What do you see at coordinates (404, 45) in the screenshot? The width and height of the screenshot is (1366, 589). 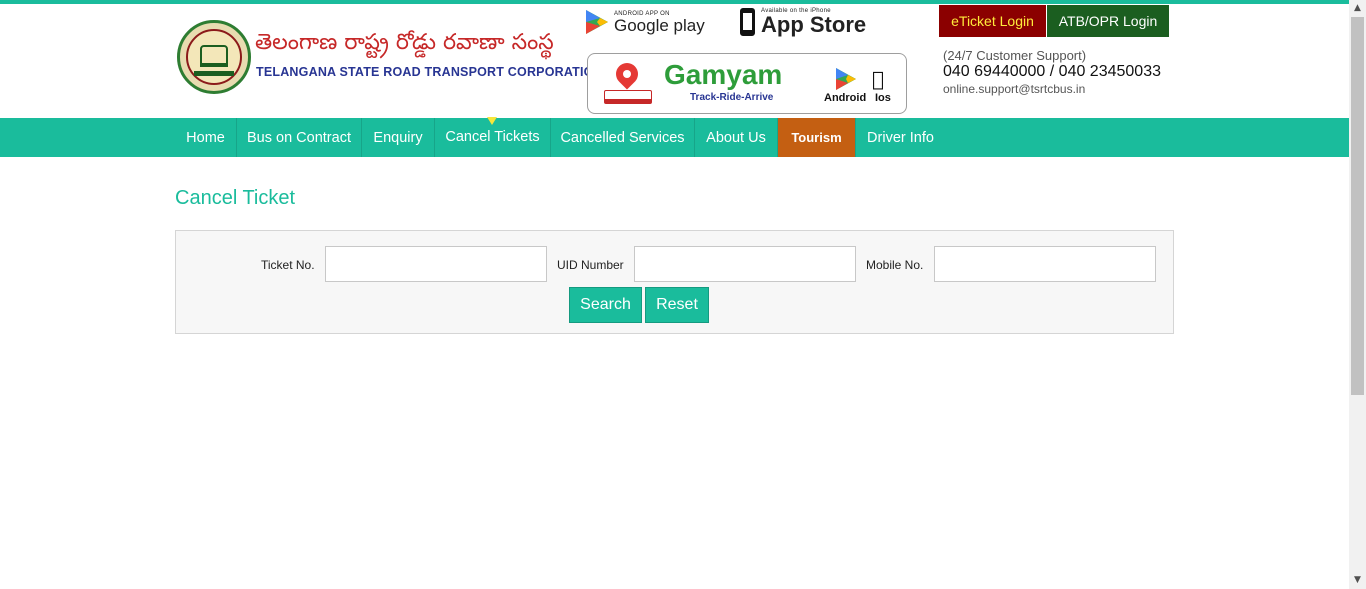 I see `logo-telugu-text: తెలంగాణ రాష్ట్ర రోడ్డు రవాణా సంస్థ` at bounding box center [404, 45].